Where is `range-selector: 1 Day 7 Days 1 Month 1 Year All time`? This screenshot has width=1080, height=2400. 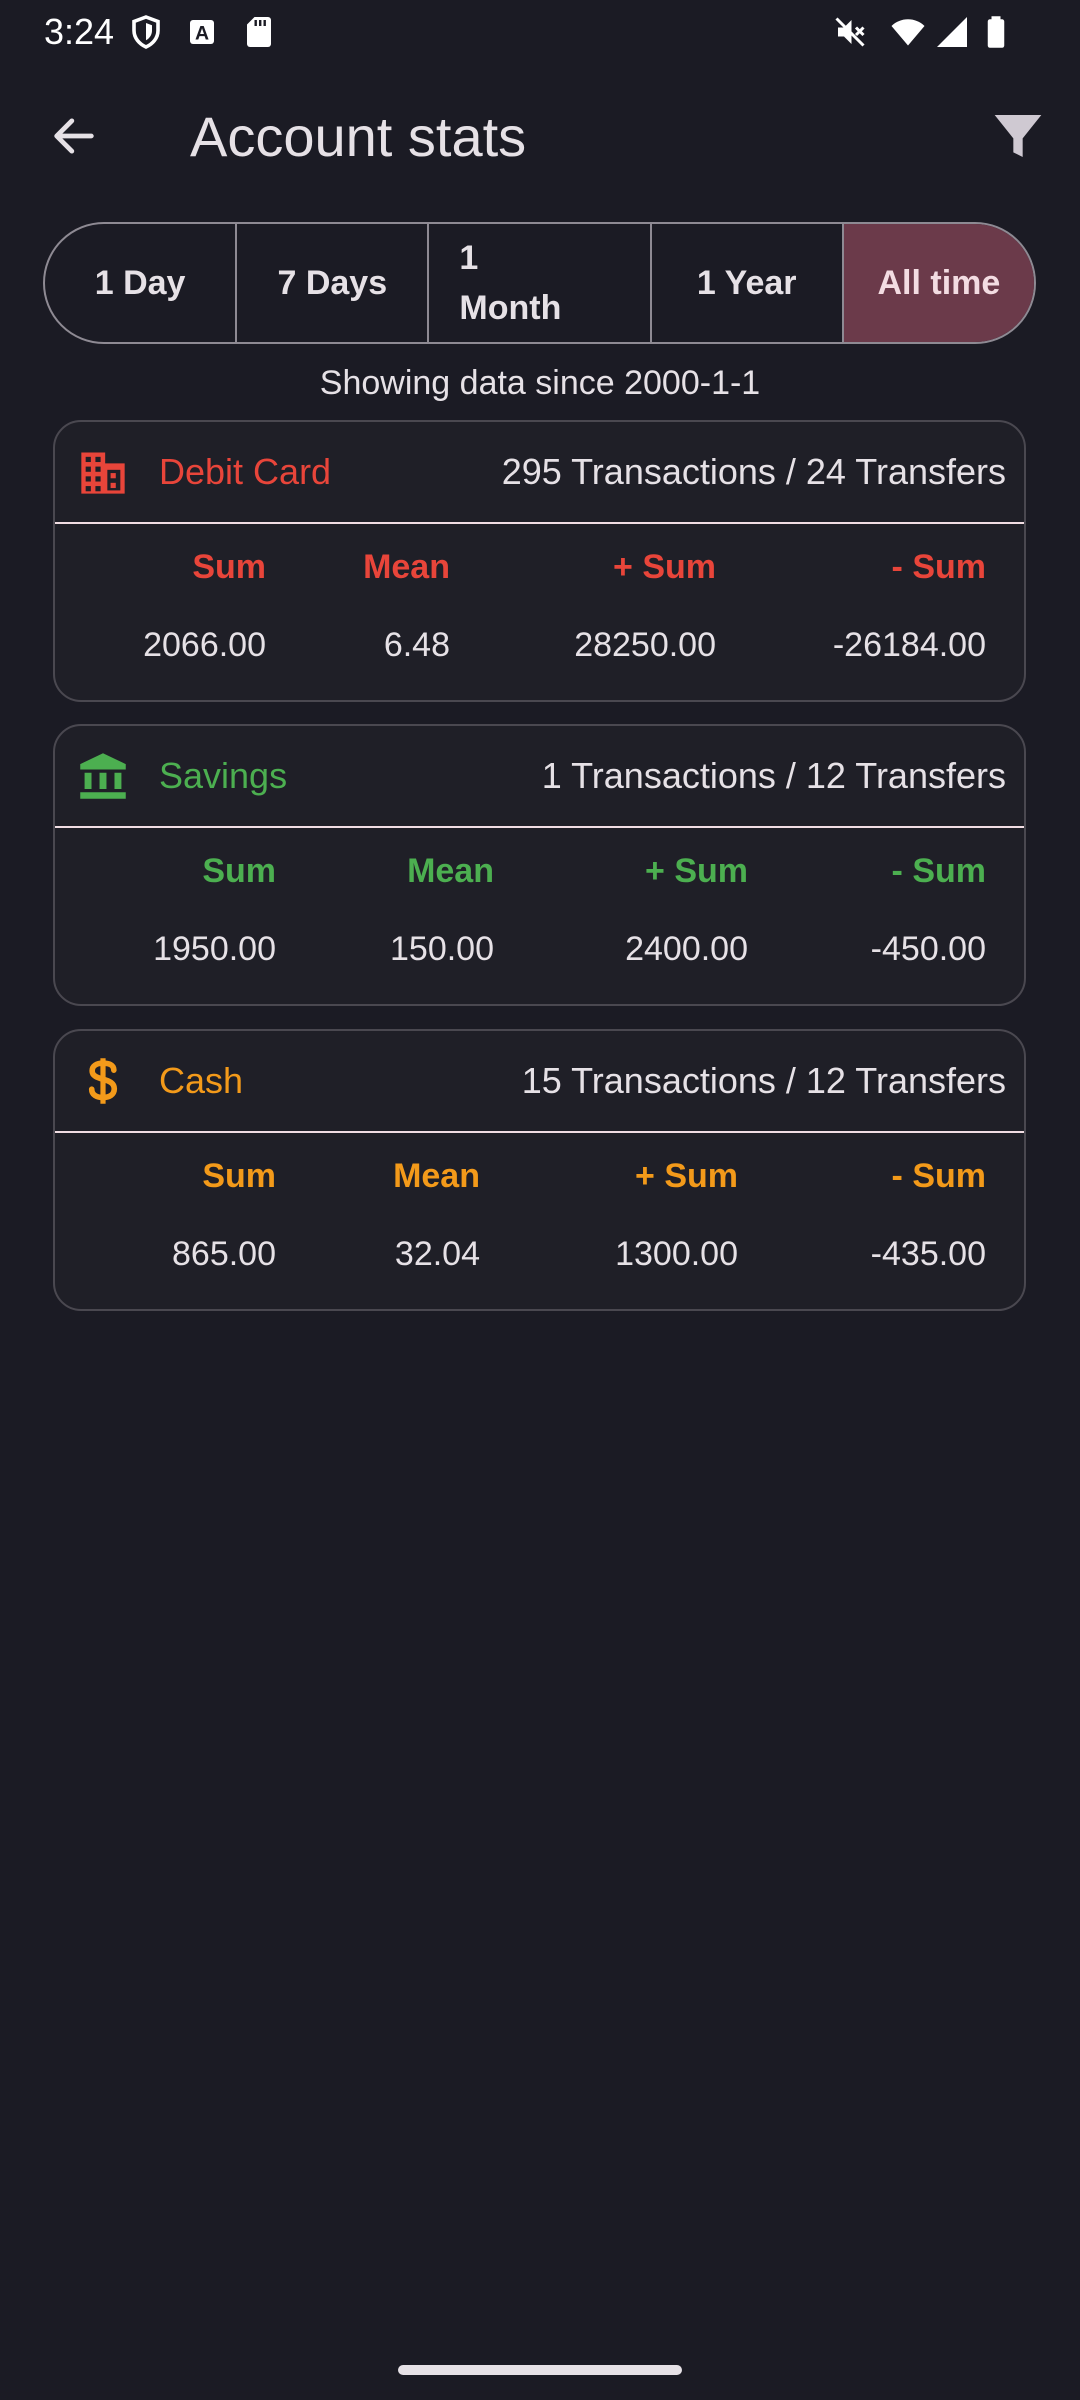
range-selector: 1 Day 7 Days 1 Month 1 Year All time is located at coordinates (539, 283).